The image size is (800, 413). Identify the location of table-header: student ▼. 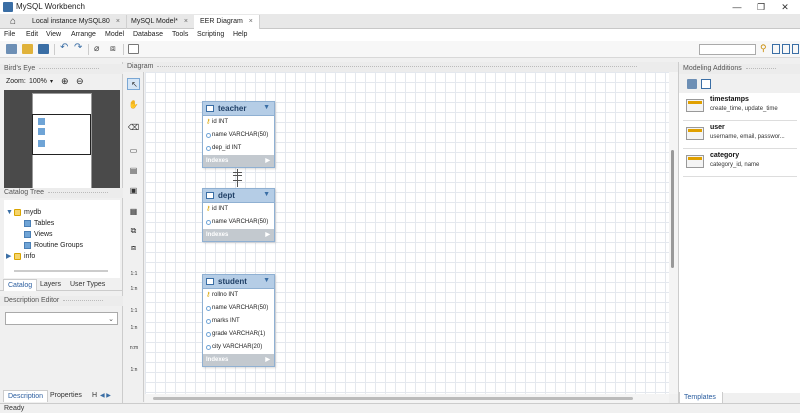
(238, 282).